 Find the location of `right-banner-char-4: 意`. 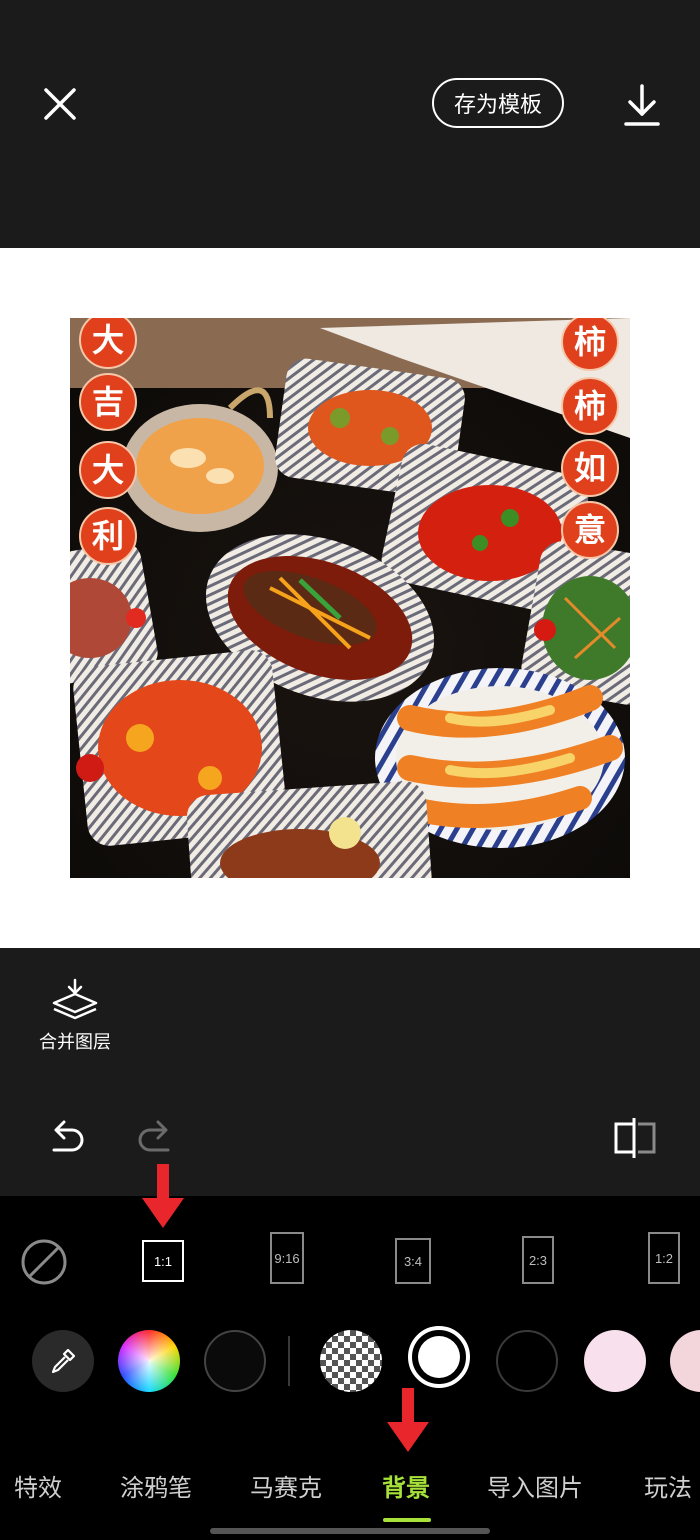

right-banner-char-4: 意 is located at coordinates (590, 530).